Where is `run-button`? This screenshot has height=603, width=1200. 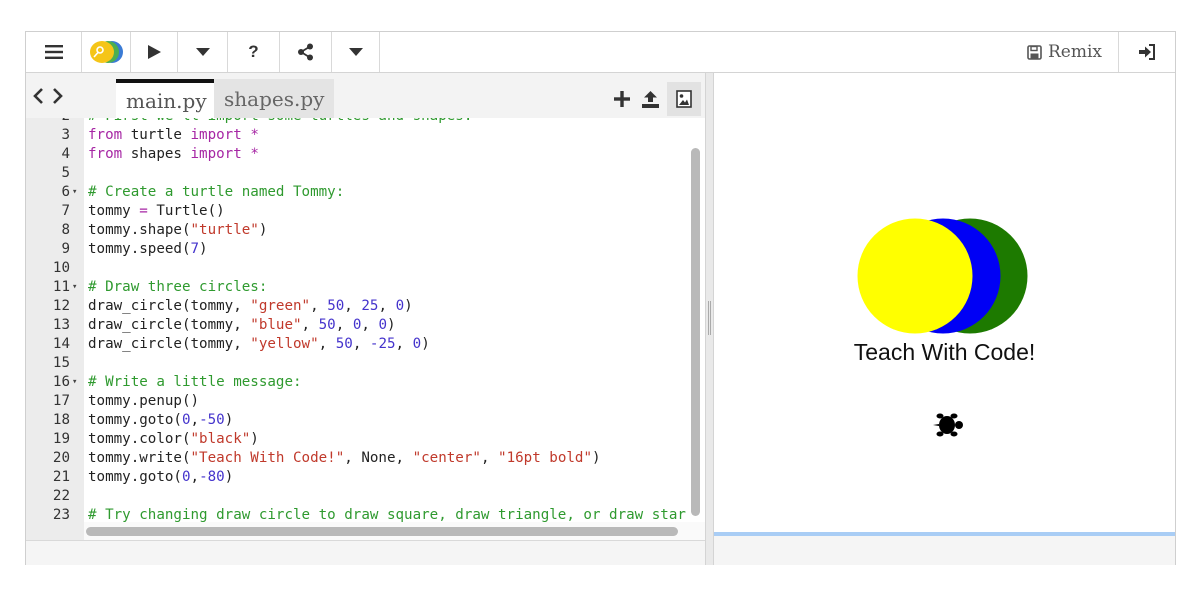 run-button is located at coordinates (154, 52).